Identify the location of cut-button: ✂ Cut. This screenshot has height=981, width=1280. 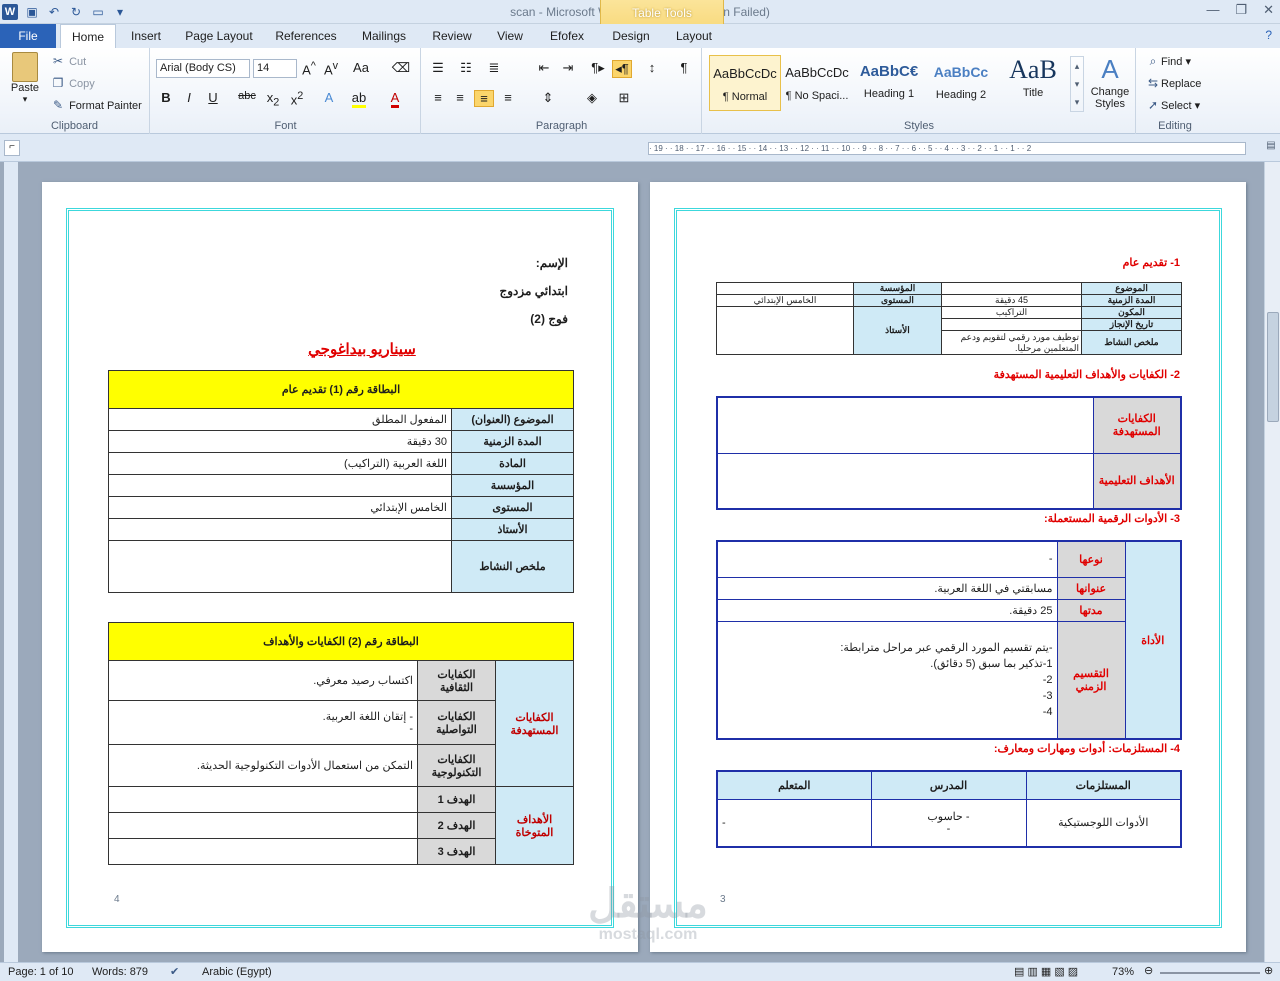
(68, 61).